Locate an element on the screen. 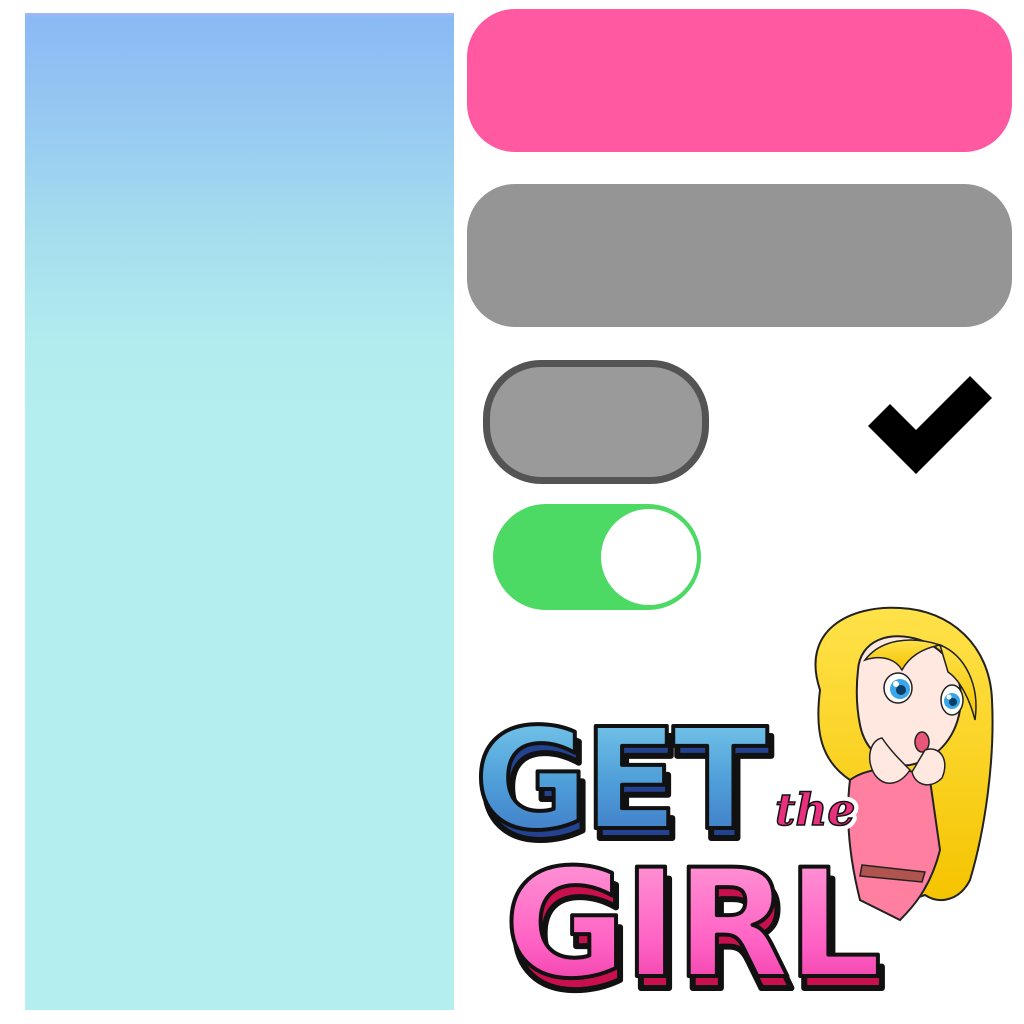  svg-text: GIRL is located at coordinates (691, 919).